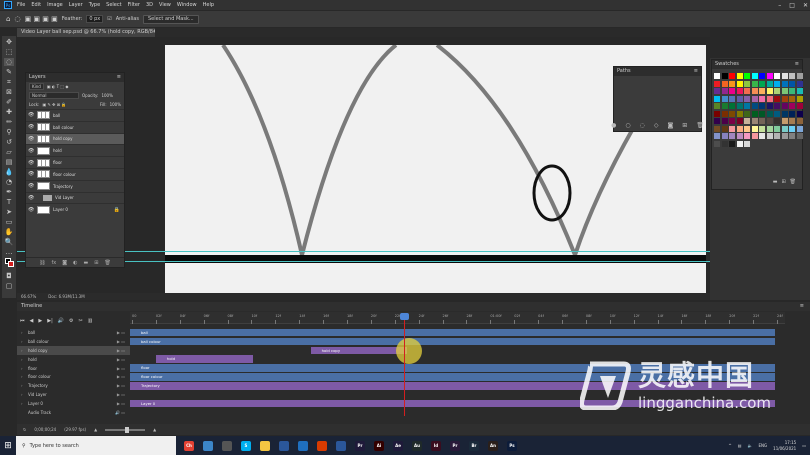 The width and height of the screenshot is (810, 455). Describe the element at coordinates (94, 5) in the screenshot. I see `menu-type: Type` at that location.